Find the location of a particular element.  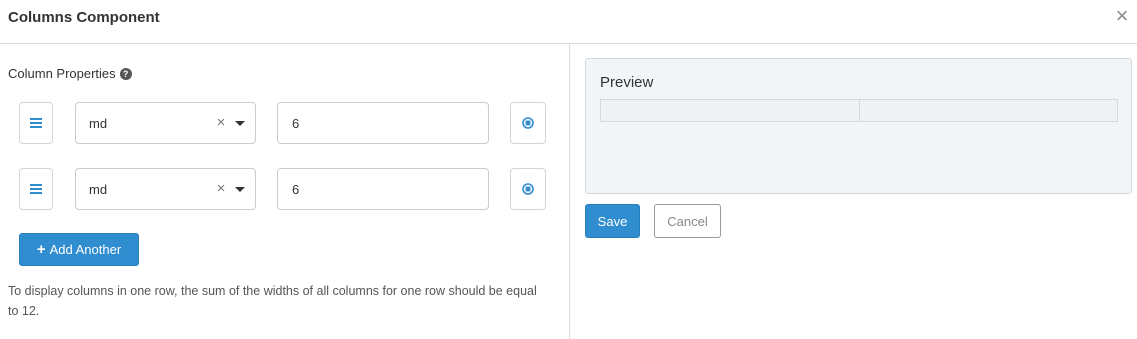

dialog-title: Columns Component is located at coordinates (84, 17).